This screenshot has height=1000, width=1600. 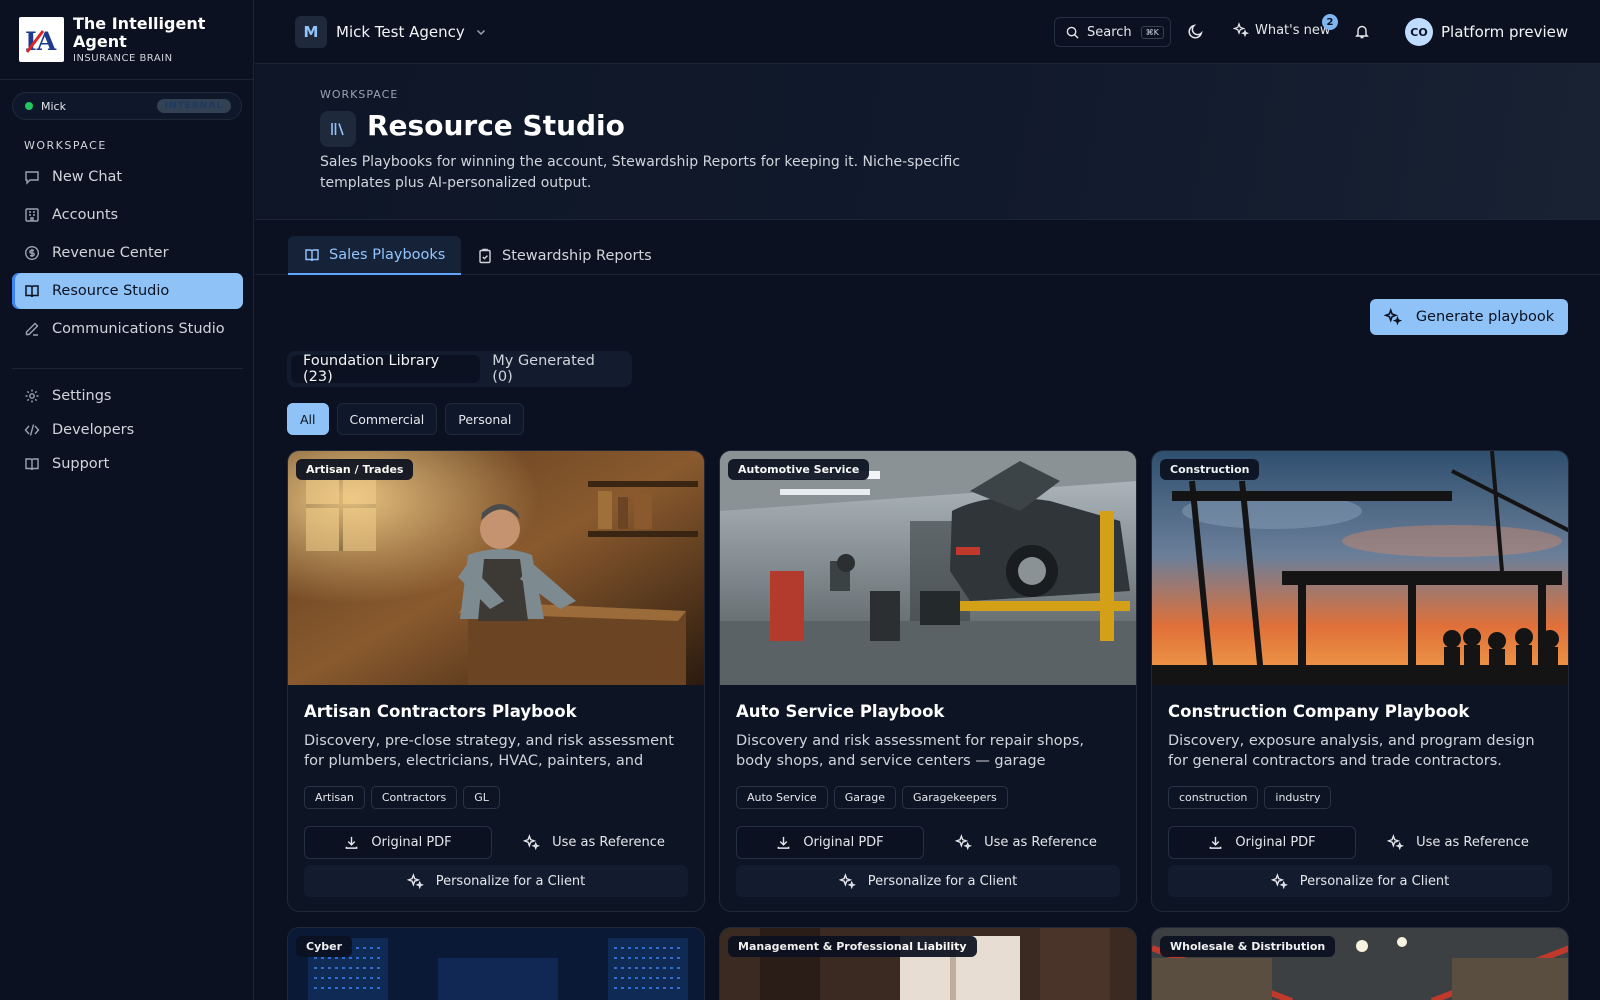 I want to click on sidebar-item-revenue-center: Revenue Center, so click(x=127, y=253).